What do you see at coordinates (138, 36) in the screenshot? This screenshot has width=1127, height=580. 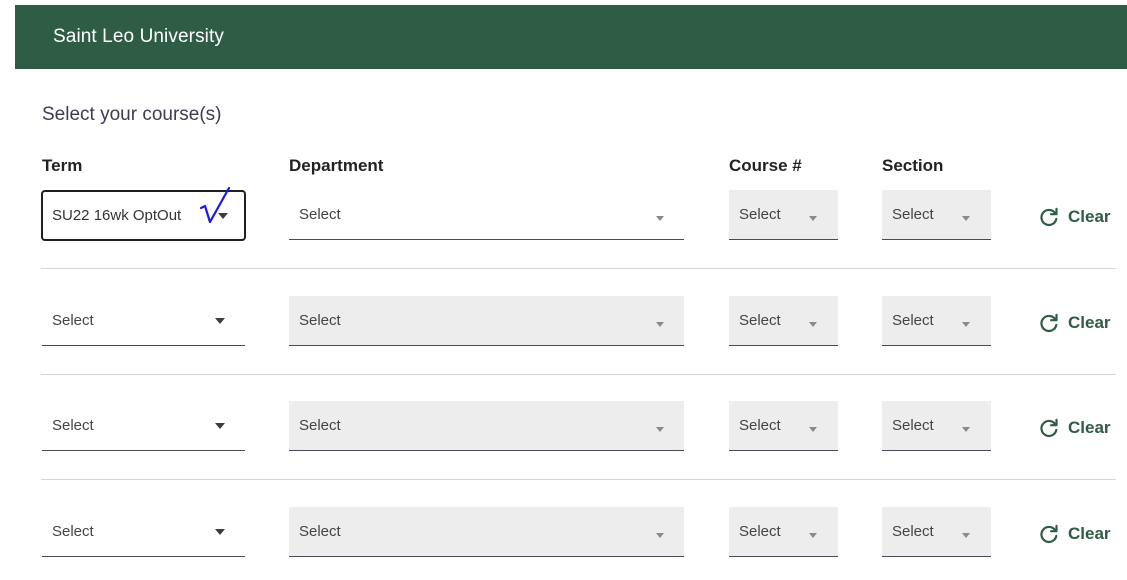 I see `app-title: Saint Leo University` at bounding box center [138, 36].